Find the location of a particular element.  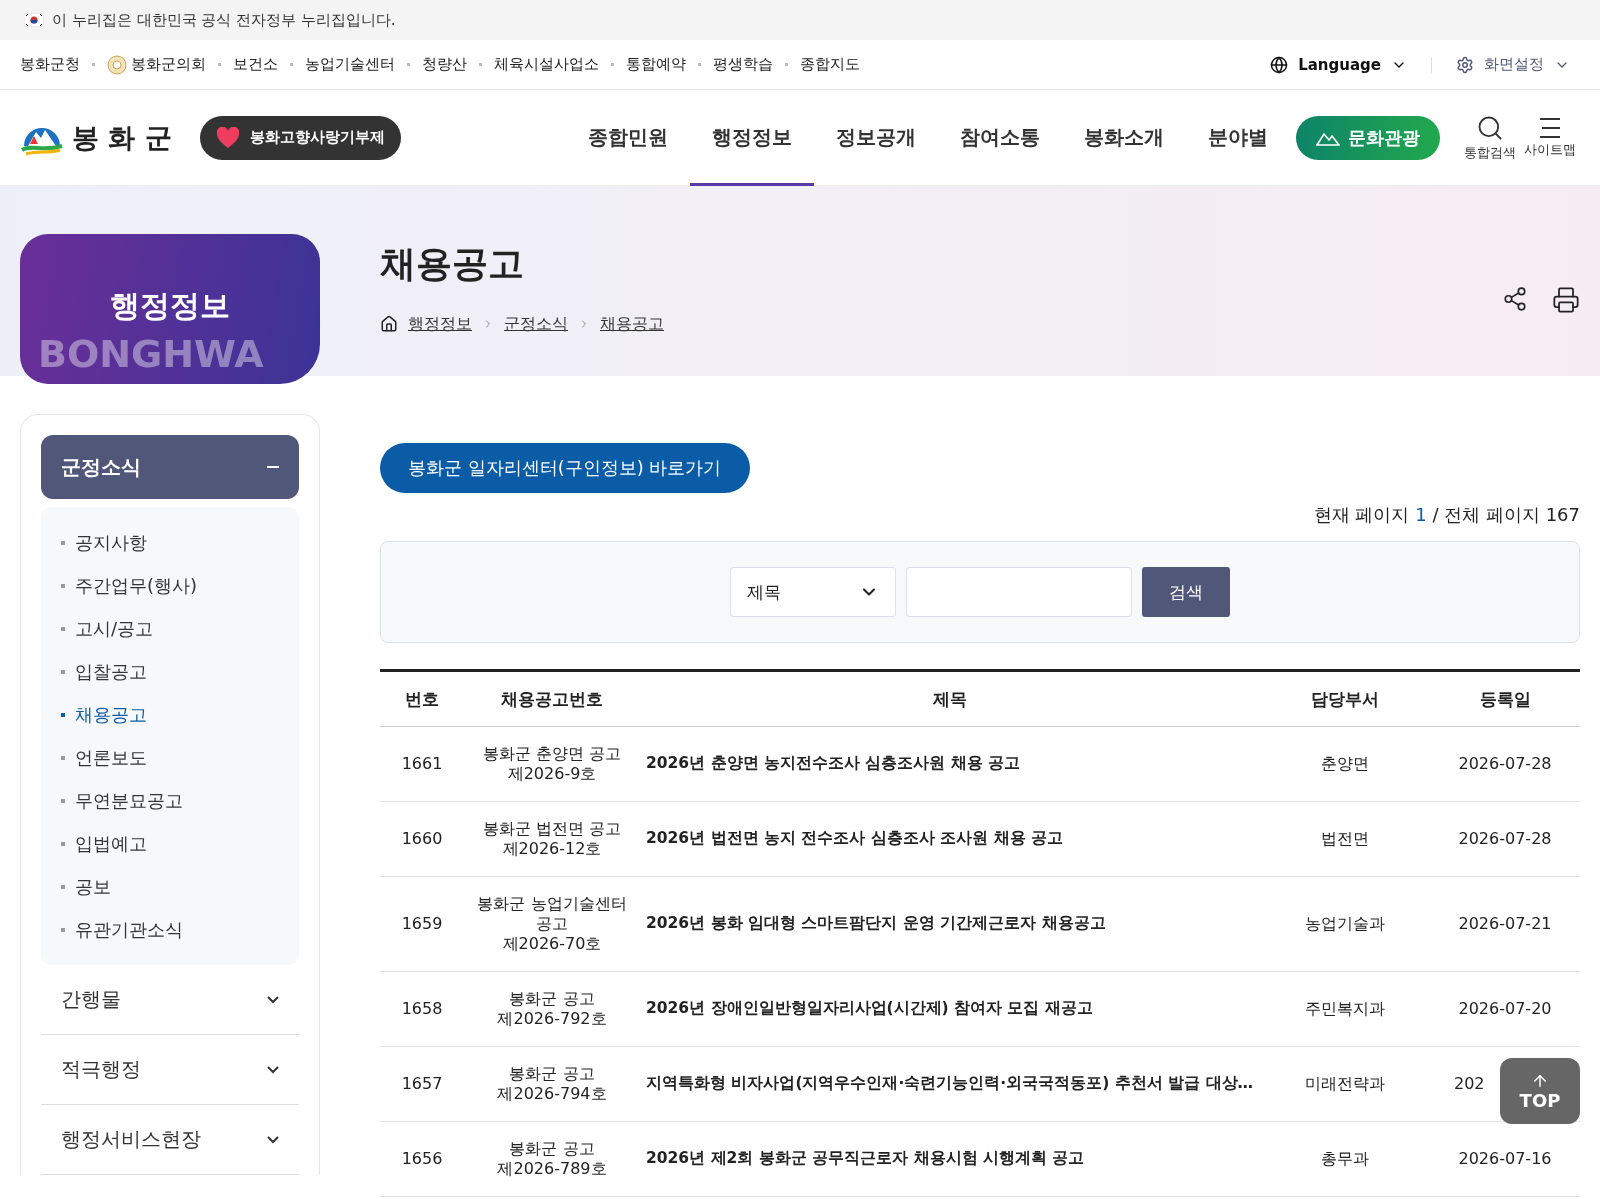

search-button: 통합검색 is located at coordinates (1490, 137).